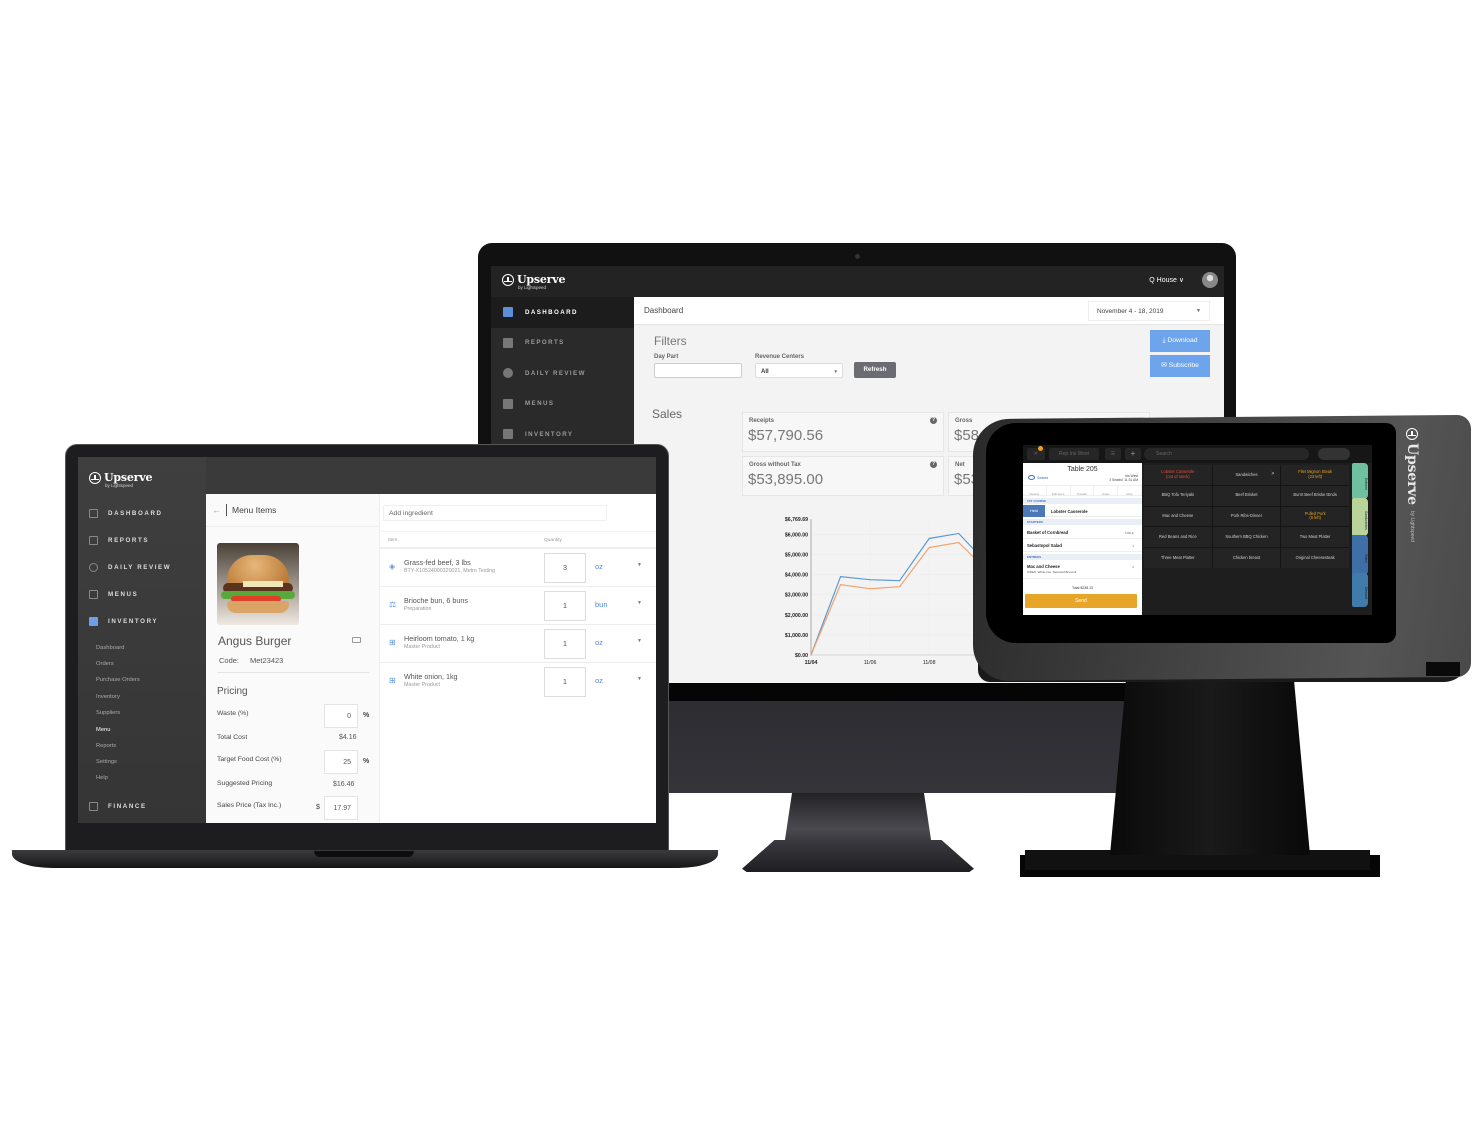 Image resolution: width=1481 pixels, height=1141 pixels. Describe the element at coordinates (1246, 475) in the screenshot. I see `menu-item-button: Sandwiches >` at that location.